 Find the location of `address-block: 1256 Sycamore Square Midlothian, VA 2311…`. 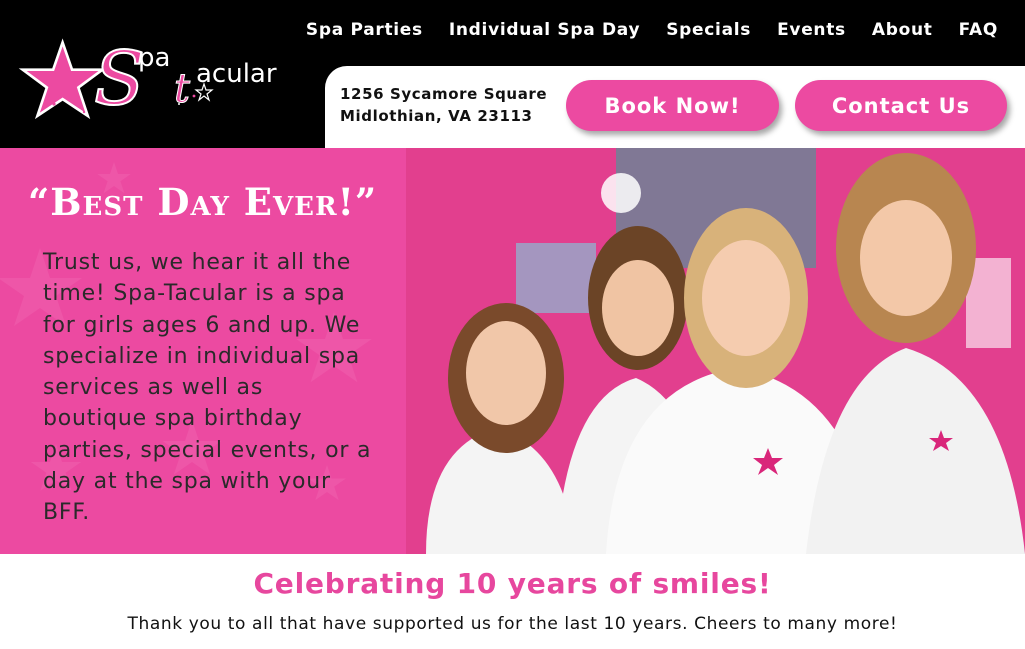

address-block: 1256 Sycamore Square Midlothian, VA 2311… is located at coordinates (443, 105).